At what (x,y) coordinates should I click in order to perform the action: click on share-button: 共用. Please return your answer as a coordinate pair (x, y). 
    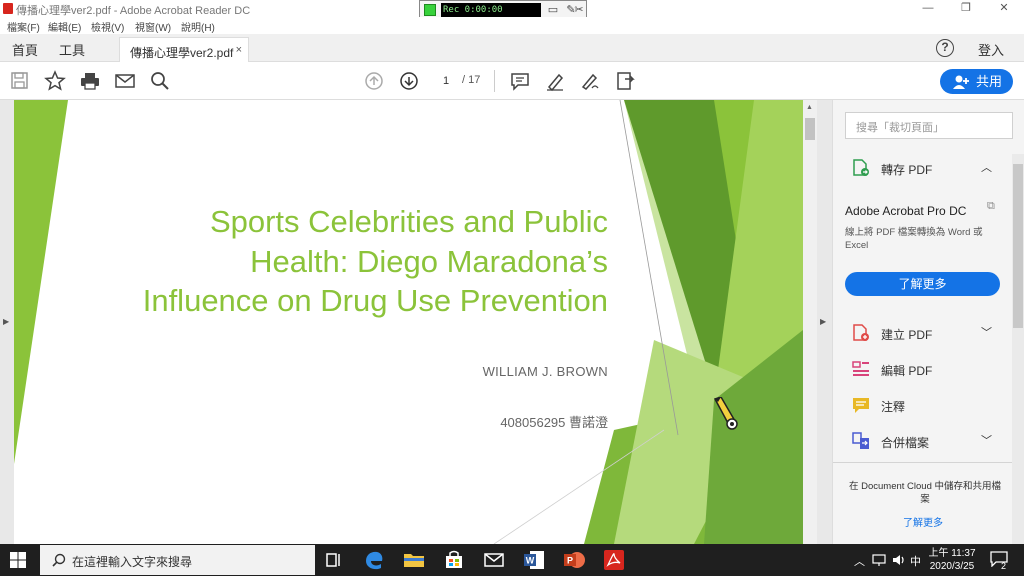
    Looking at the image, I should click on (976, 81).